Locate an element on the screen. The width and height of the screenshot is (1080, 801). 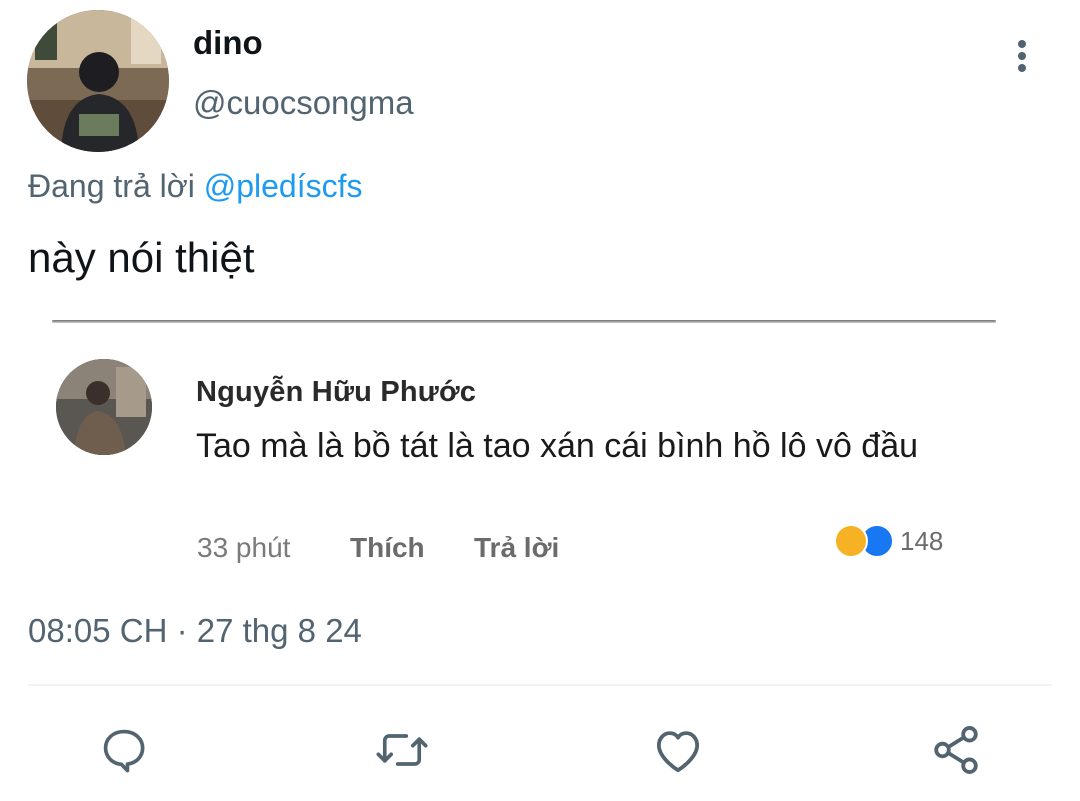
profile-avatar is located at coordinates (98, 81).